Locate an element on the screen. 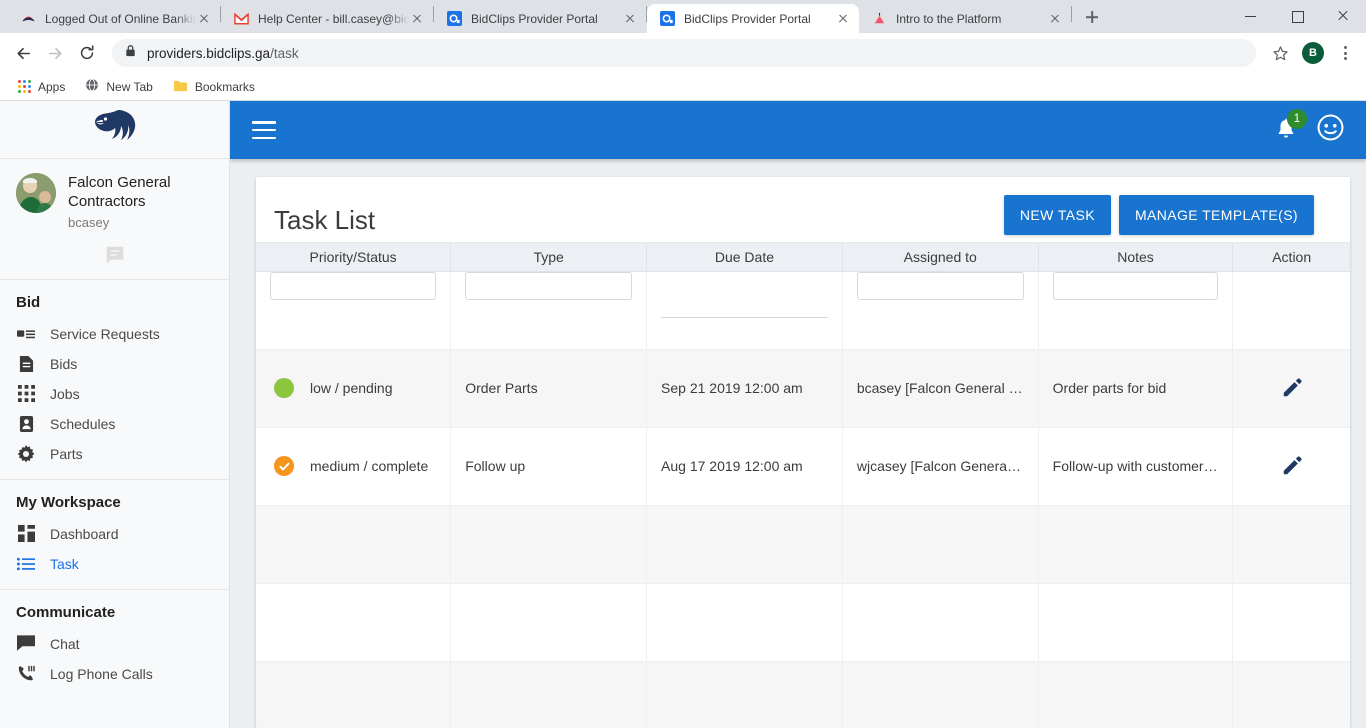  filter-input-priority-status is located at coordinates (353, 285).